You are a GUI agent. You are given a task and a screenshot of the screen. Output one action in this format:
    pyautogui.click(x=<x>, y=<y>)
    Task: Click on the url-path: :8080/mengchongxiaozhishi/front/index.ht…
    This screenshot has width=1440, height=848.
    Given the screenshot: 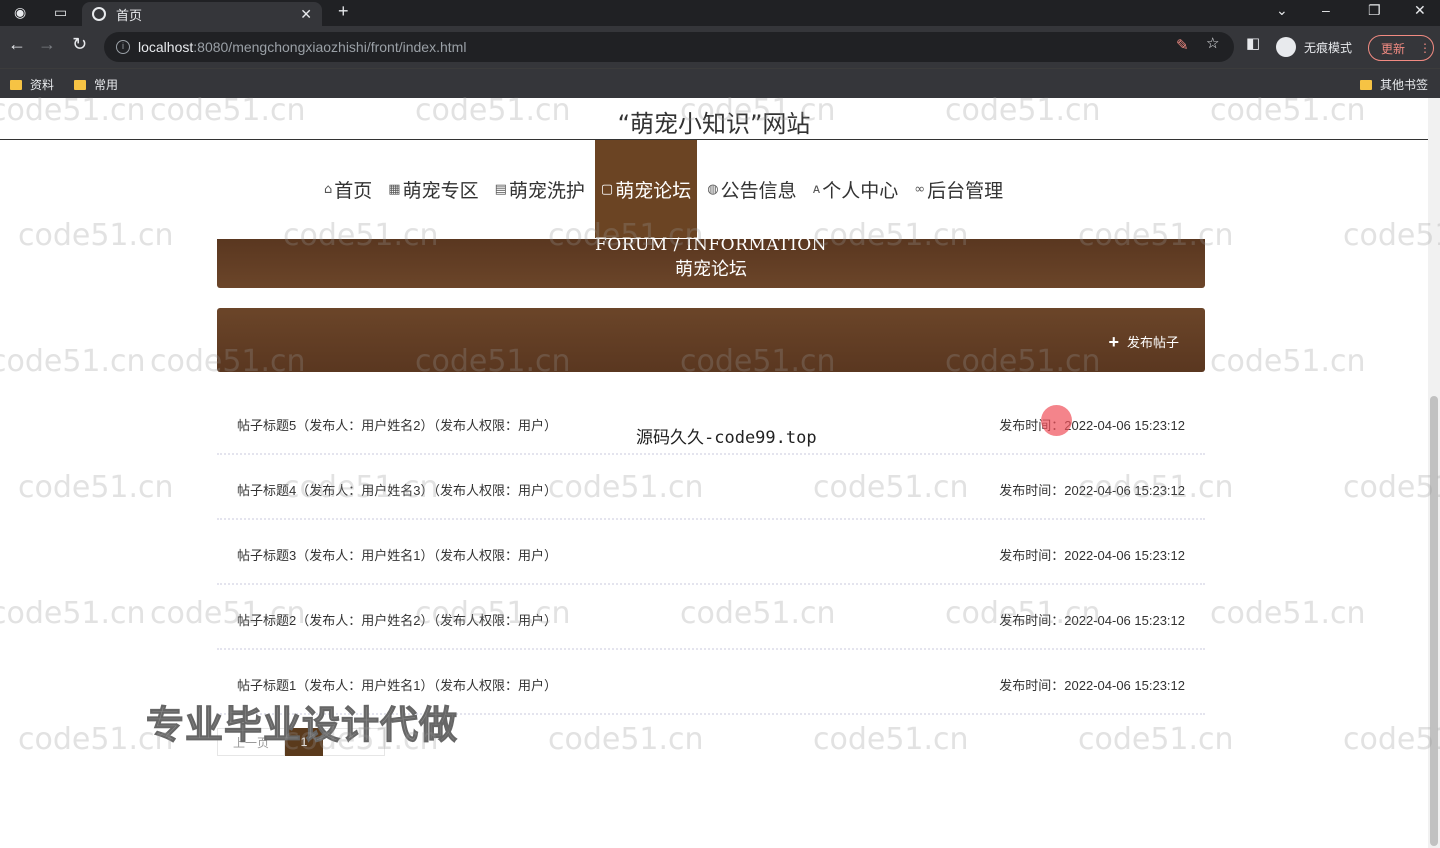 What is the action you would take?
    pyautogui.click(x=330, y=47)
    